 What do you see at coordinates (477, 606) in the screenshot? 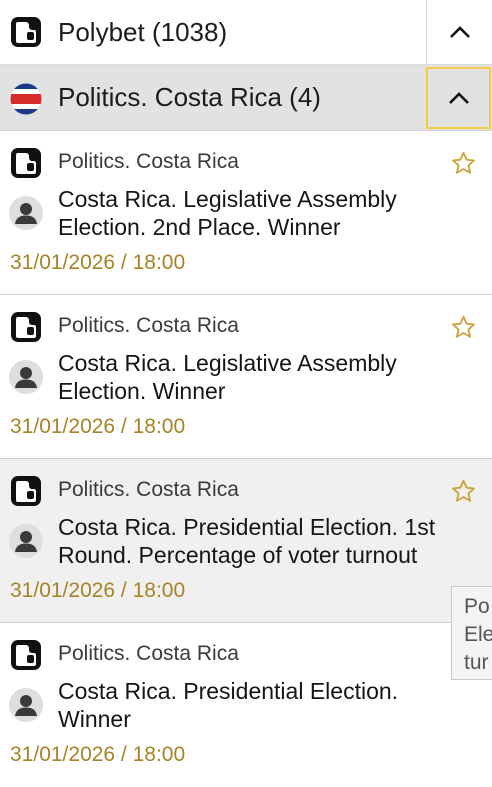
I see `tooltip-line: Po` at bounding box center [477, 606].